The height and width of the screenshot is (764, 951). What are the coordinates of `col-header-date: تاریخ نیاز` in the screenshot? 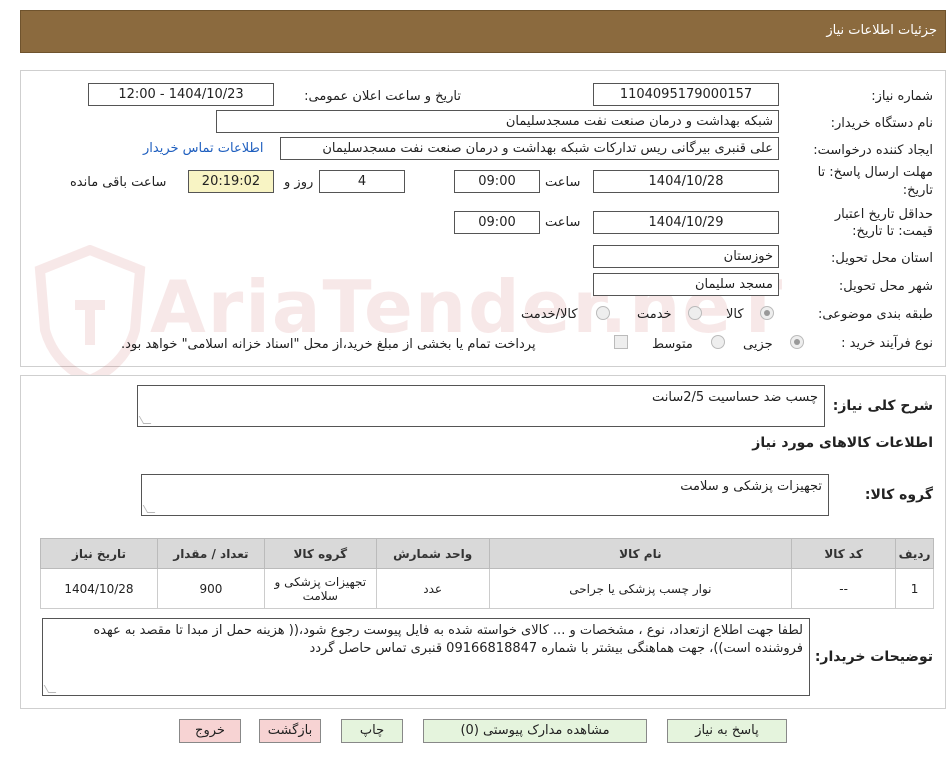 It's located at (99, 553).